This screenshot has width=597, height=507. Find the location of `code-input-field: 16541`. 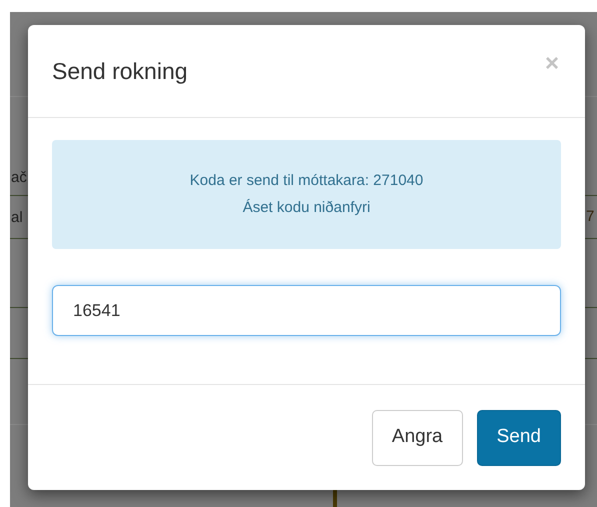

code-input-field: 16541 is located at coordinates (306, 310).